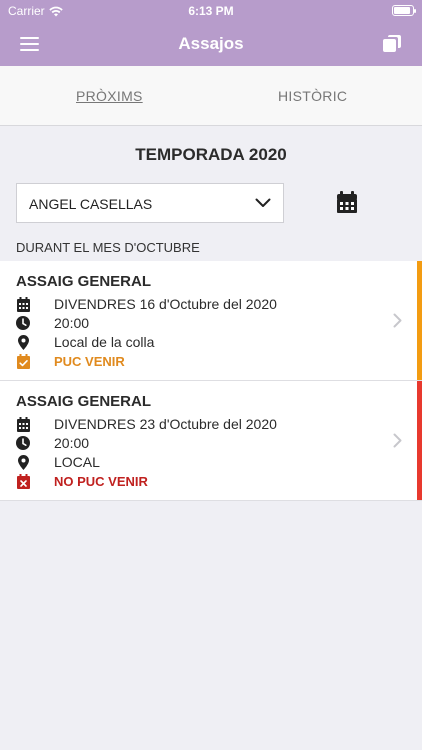 The width and height of the screenshot is (422, 750). I want to click on tab-proxims: PRÒXIMS, so click(109, 96).